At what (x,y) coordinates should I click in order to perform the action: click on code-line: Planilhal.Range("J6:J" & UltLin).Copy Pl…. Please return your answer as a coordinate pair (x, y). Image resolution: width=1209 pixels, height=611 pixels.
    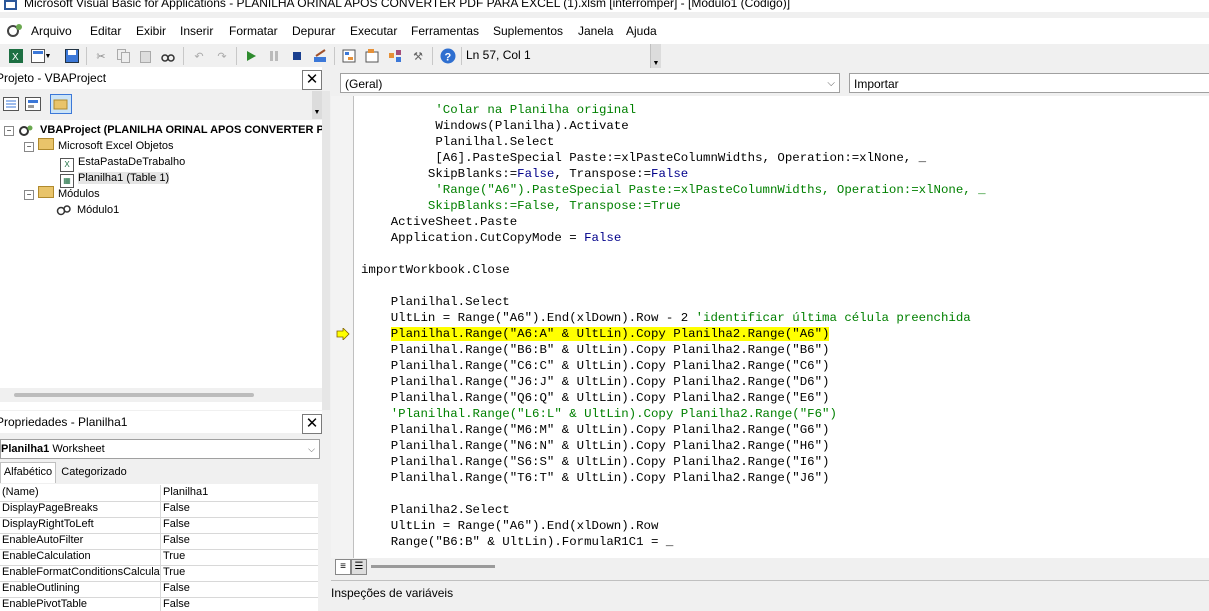
    Looking at the image, I should click on (595, 382).